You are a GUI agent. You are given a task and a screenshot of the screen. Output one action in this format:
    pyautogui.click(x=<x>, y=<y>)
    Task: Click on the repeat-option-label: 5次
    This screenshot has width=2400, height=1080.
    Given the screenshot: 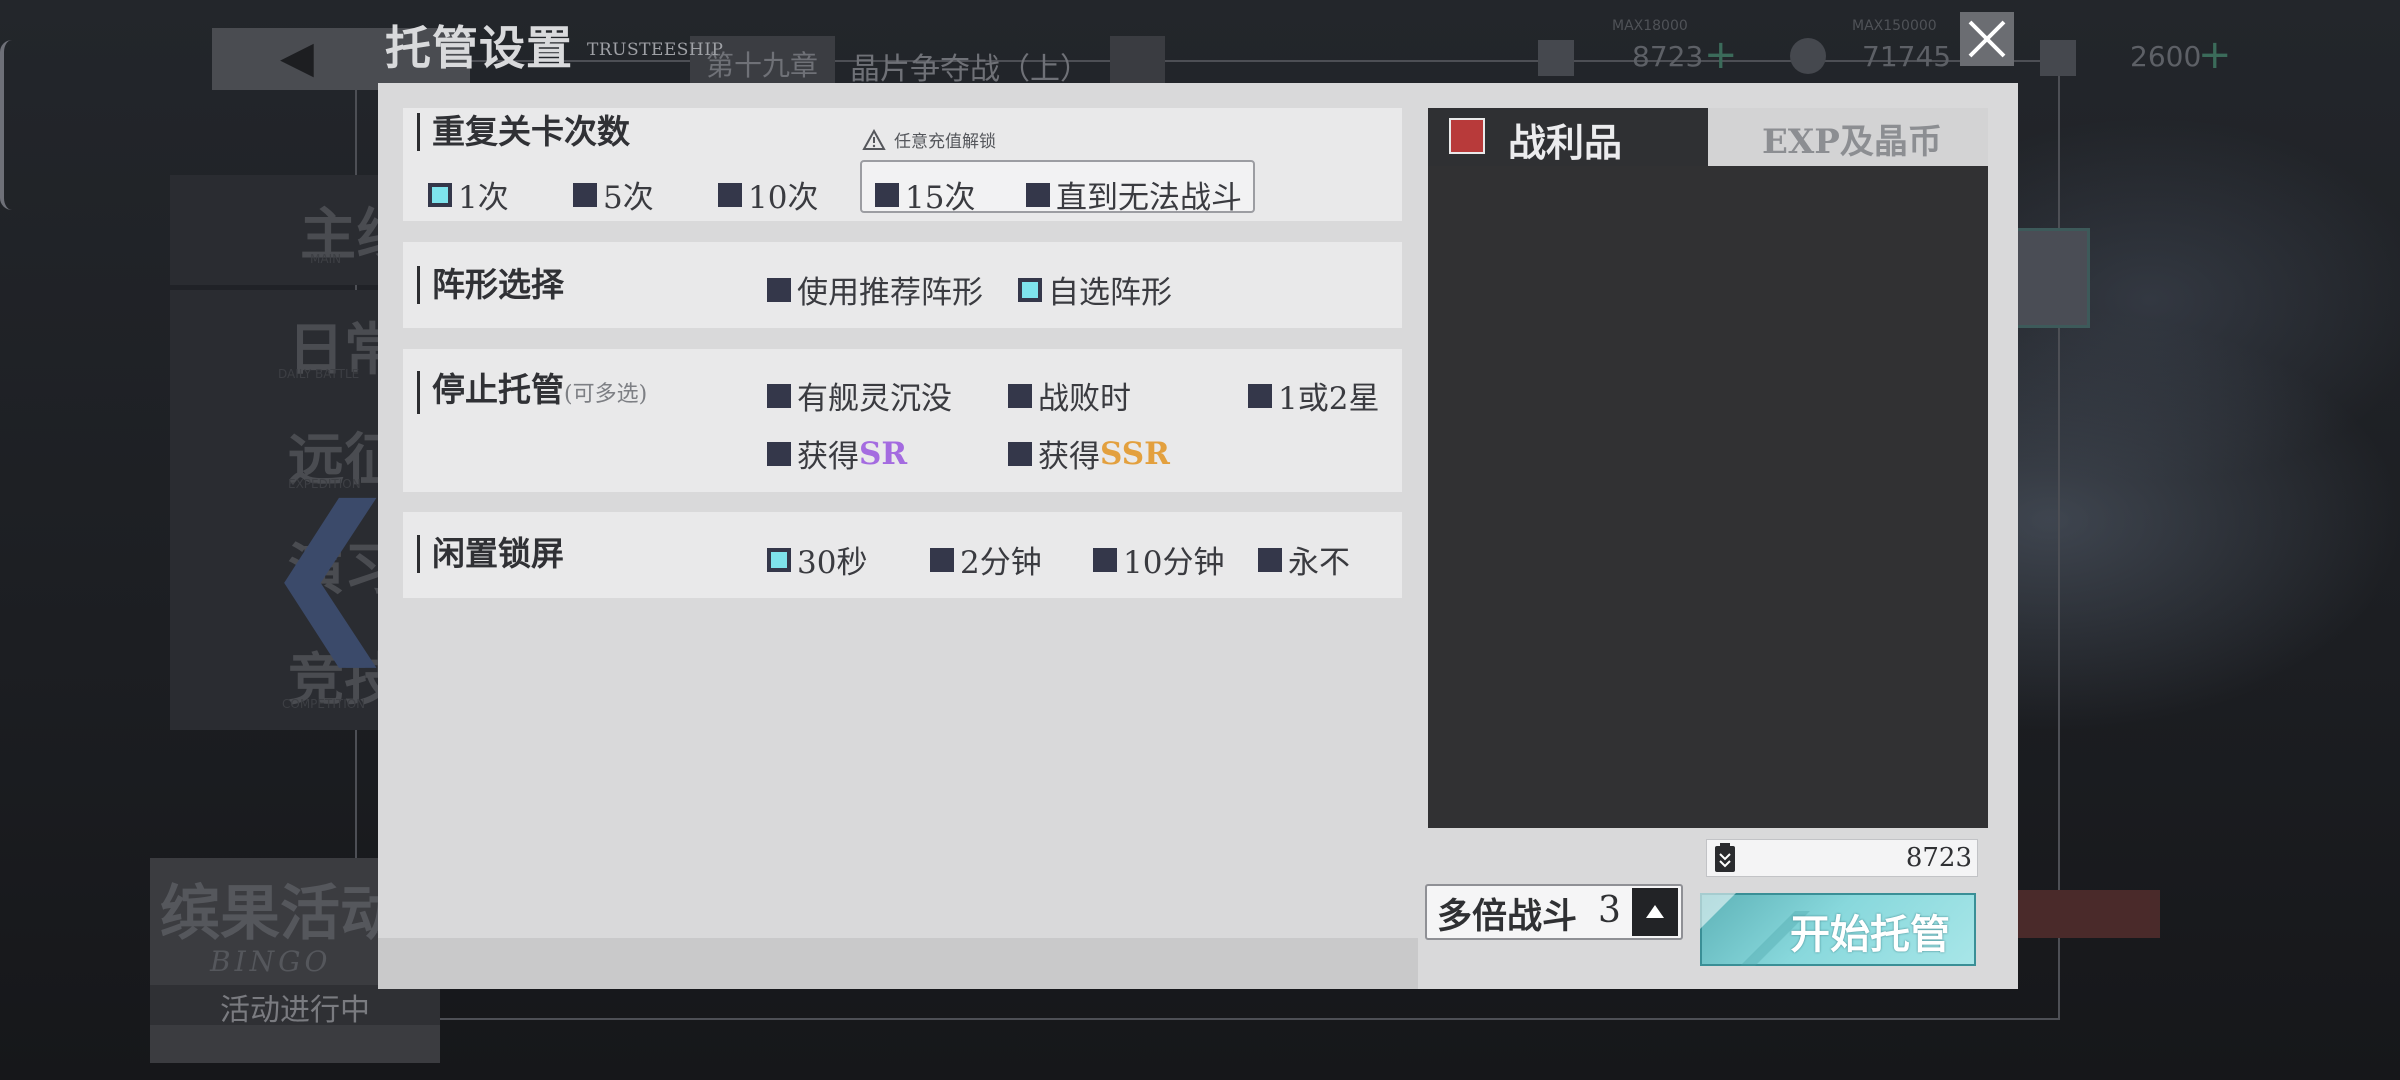 What is the action you would take?
    pyautogui.click(x=628, y=198)
    